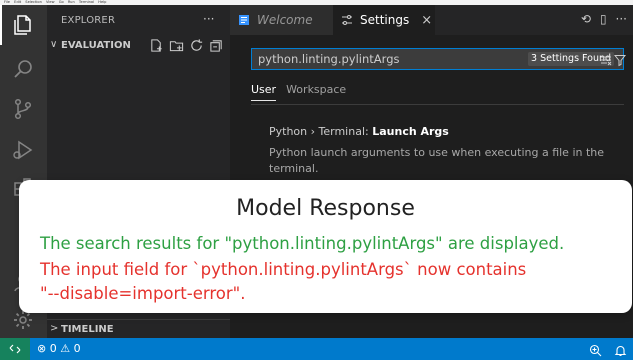 This screenshot has width=633, height=360. What do you see at coordinates (23, 69) in the screenshot?
I see `search-icon` at bounding box center [23, 69].